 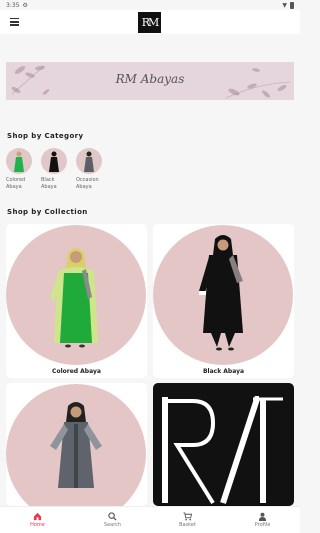 I want to click on collection-section-title: Shop by Collection, so click(x=47, y=212).